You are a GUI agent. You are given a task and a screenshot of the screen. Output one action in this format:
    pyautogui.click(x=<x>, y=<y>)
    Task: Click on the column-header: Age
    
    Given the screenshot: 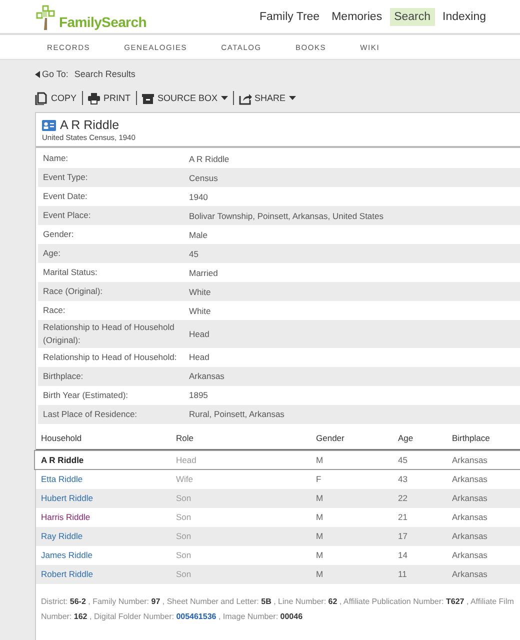 What is the action you would take?
    pyautogui.click(x=406, y=438)
    